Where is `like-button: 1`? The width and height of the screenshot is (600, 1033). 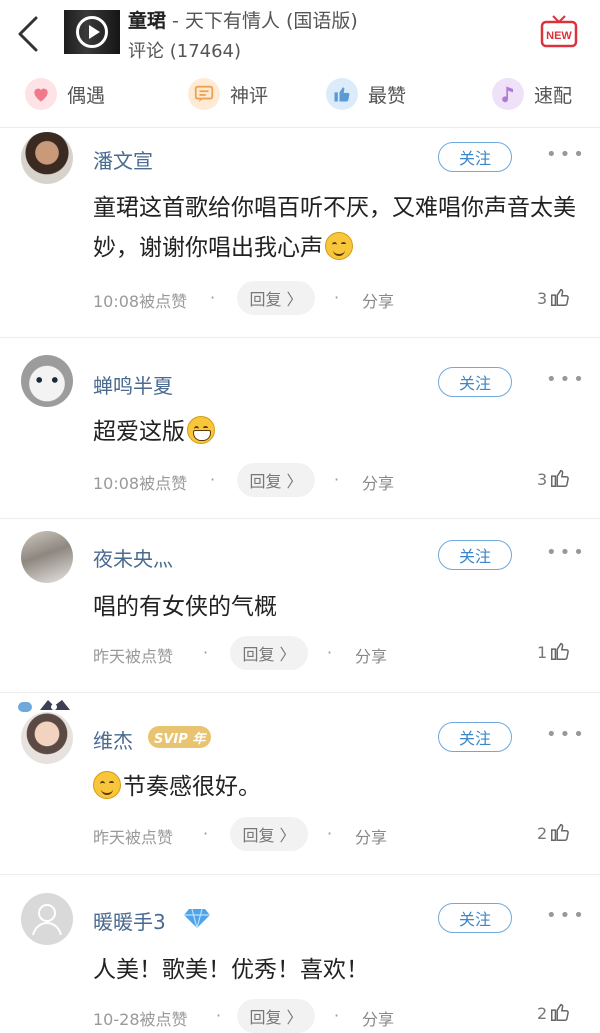
like-button: 1 is located at coordinates (554, 651).